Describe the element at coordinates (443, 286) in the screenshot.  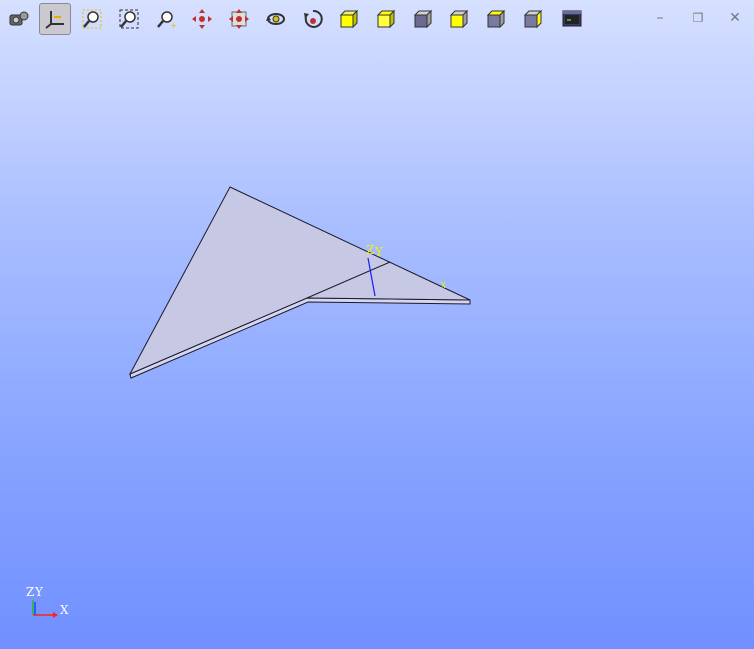
I see `shape-axis-label-x: X` at that location.